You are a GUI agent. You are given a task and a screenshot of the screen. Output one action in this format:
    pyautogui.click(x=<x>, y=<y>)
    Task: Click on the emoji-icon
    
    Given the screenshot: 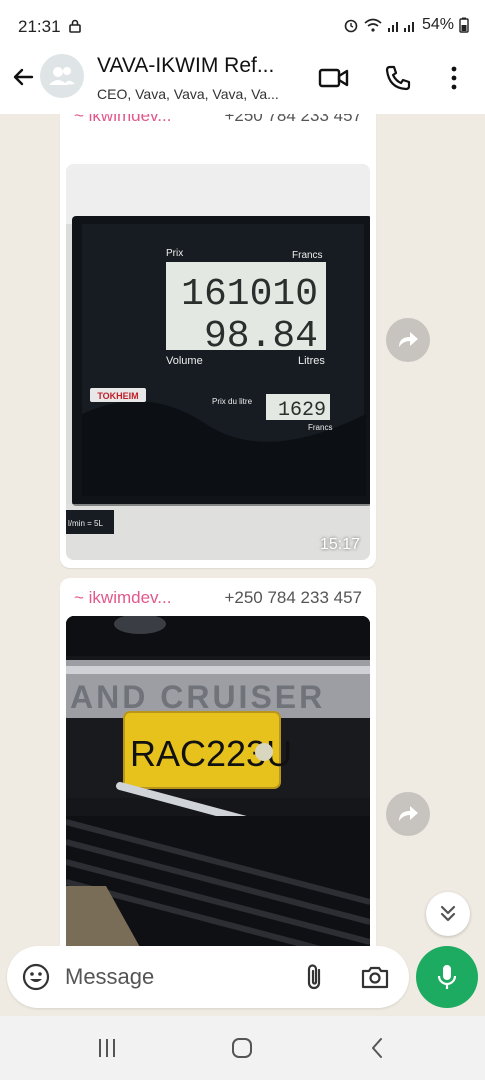 What is the action you would take?
    pyautogui.click(x=36, y=977)
    